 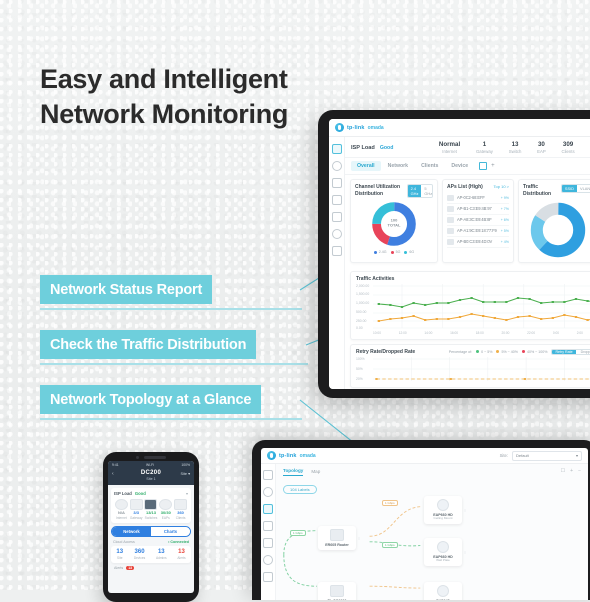 What do you see at coordinates (268, 509) in the screenshot?
I see `sidebar-item-topology` at bounding box center [268, 509].